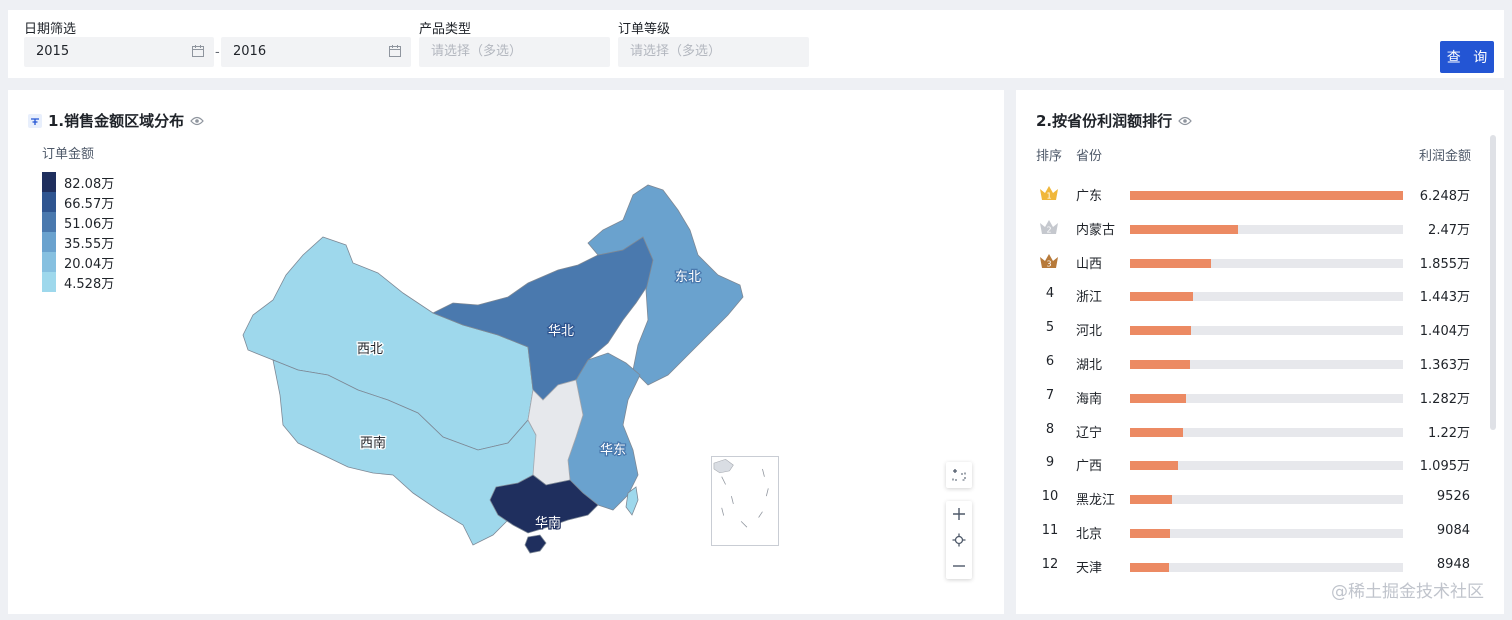 The width and height of the screenshot is (1512, 620). I want to click on rank-row: 4 浙江 1.443万, so click(1251, 295).